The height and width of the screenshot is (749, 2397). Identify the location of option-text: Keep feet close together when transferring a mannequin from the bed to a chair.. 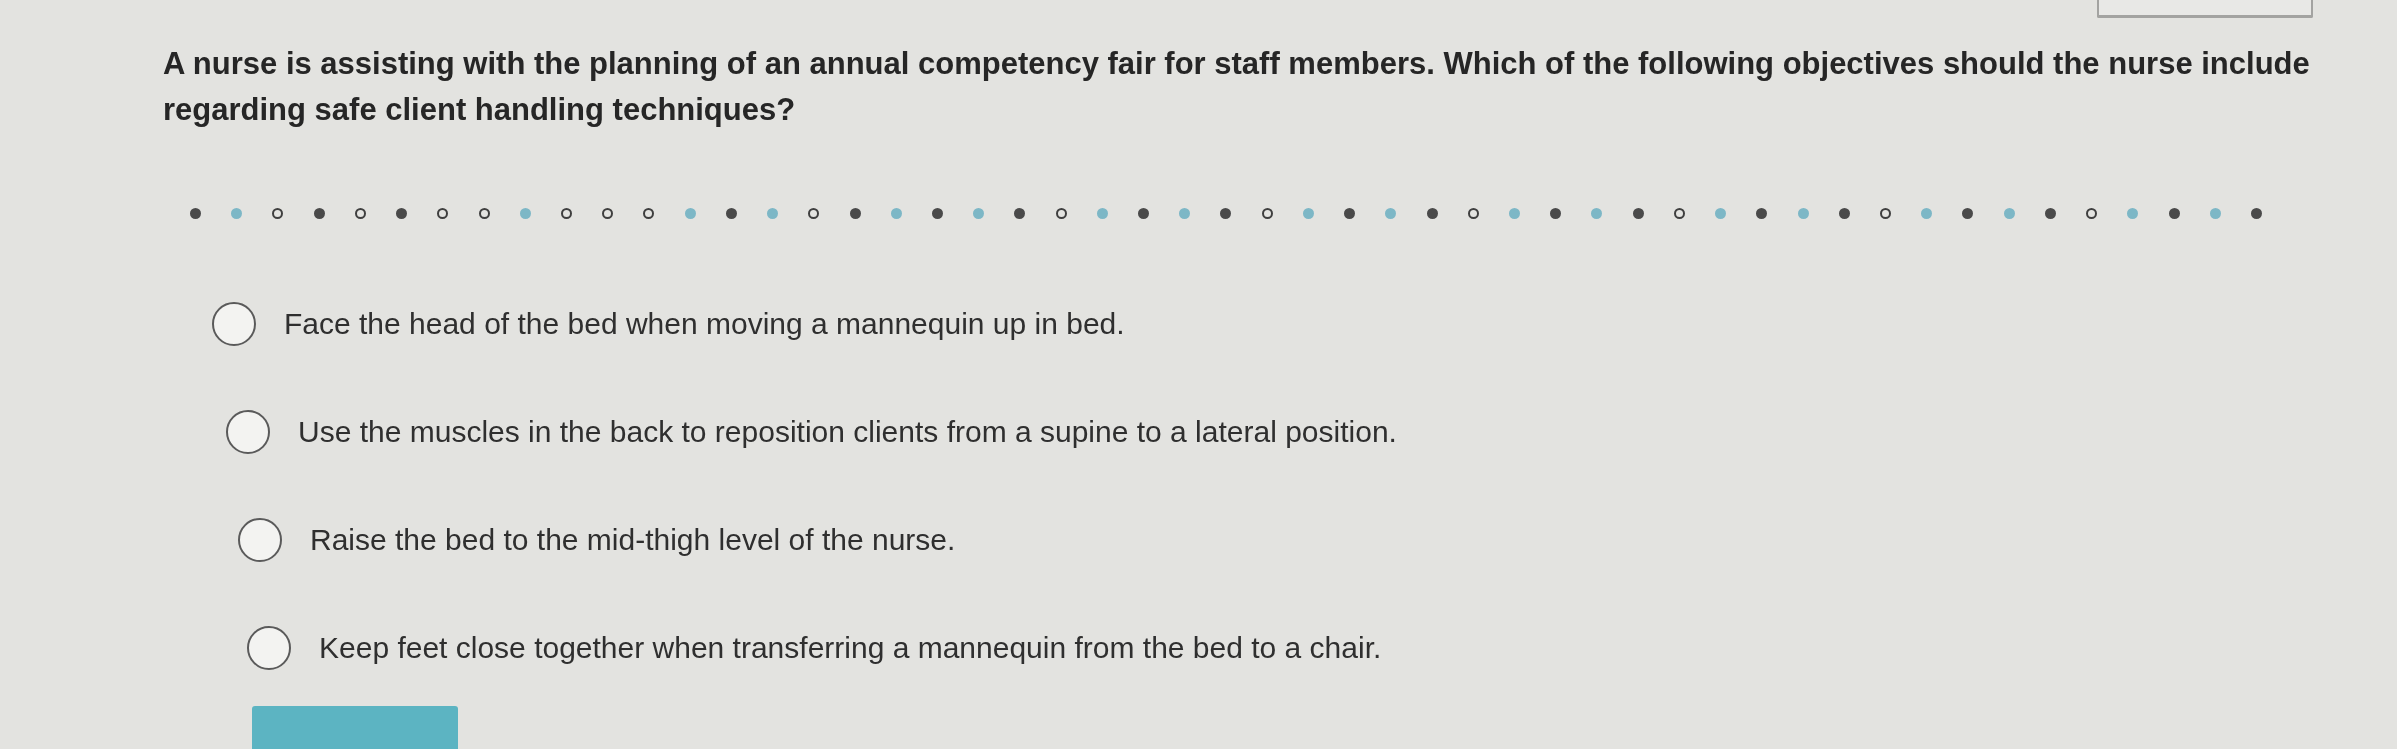
(850, 648).